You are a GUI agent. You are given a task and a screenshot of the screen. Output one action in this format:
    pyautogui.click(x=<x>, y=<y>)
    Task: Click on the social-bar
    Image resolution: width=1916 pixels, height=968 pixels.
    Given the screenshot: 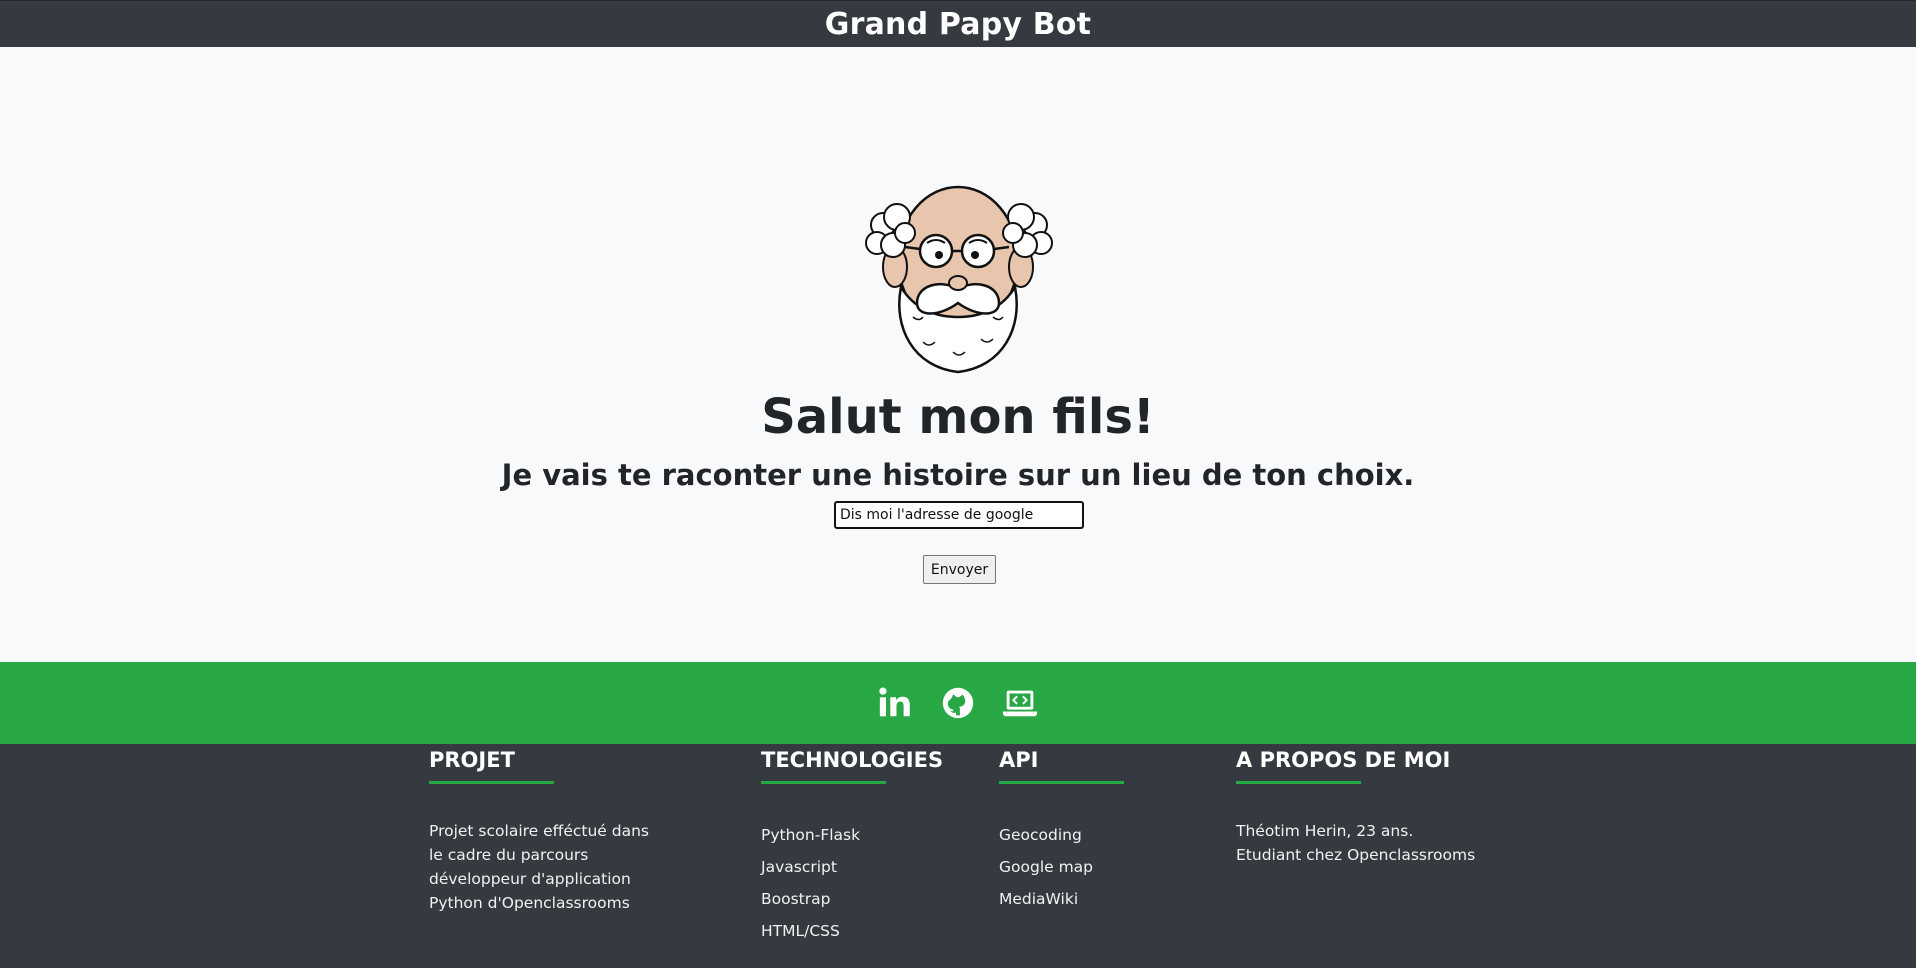 What is the action you would take?
    pyautogui.click(x=958, y=703)
    